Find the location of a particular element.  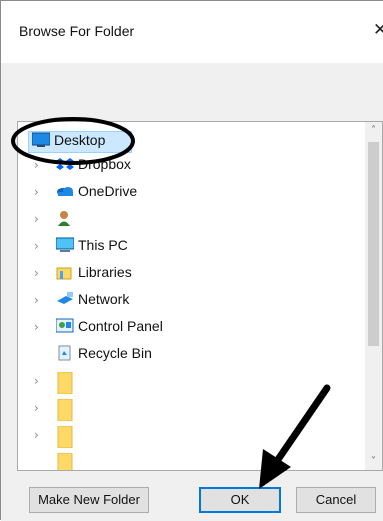

tree-item-desktop: Desktop is located at coordinates (188, 141).